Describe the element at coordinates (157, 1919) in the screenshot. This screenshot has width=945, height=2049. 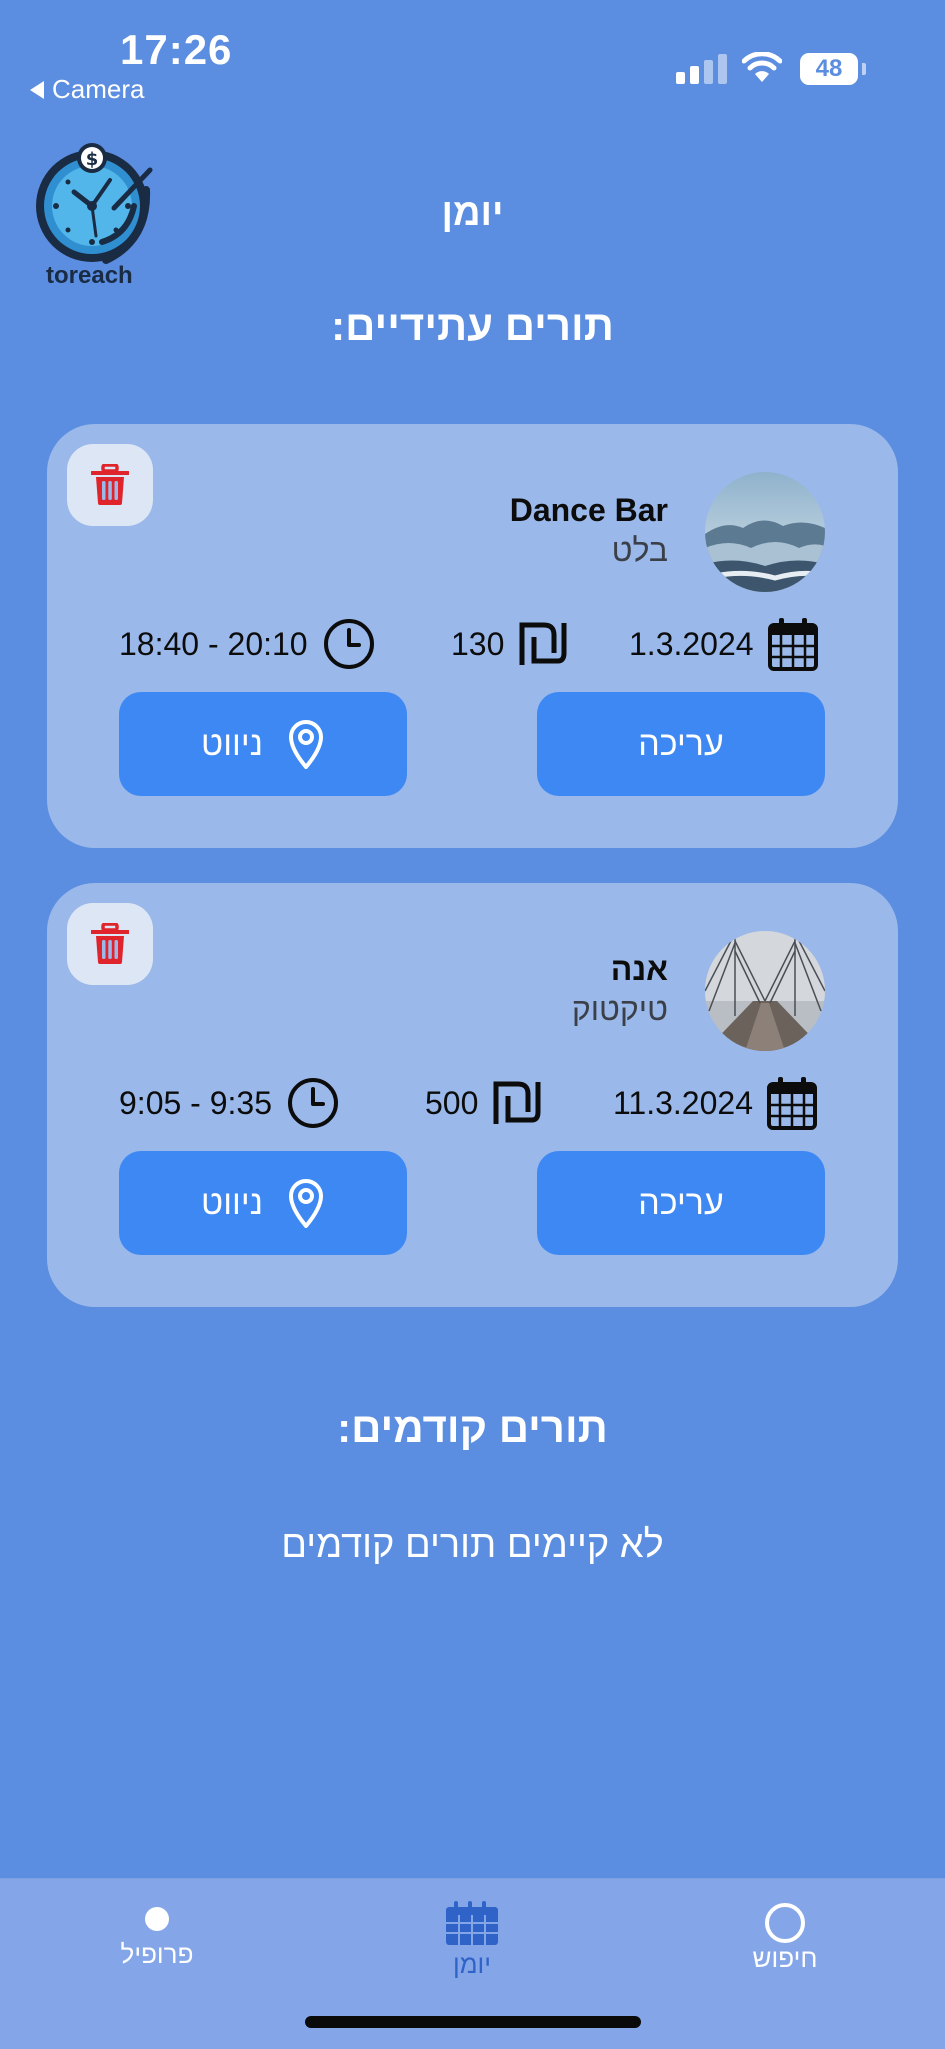
I see `profile-dot-icon` at that location.